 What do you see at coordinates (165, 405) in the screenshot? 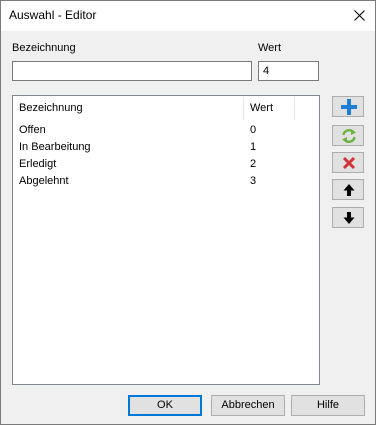
I see `ok-button: OK` at bounding box center [165, 405].